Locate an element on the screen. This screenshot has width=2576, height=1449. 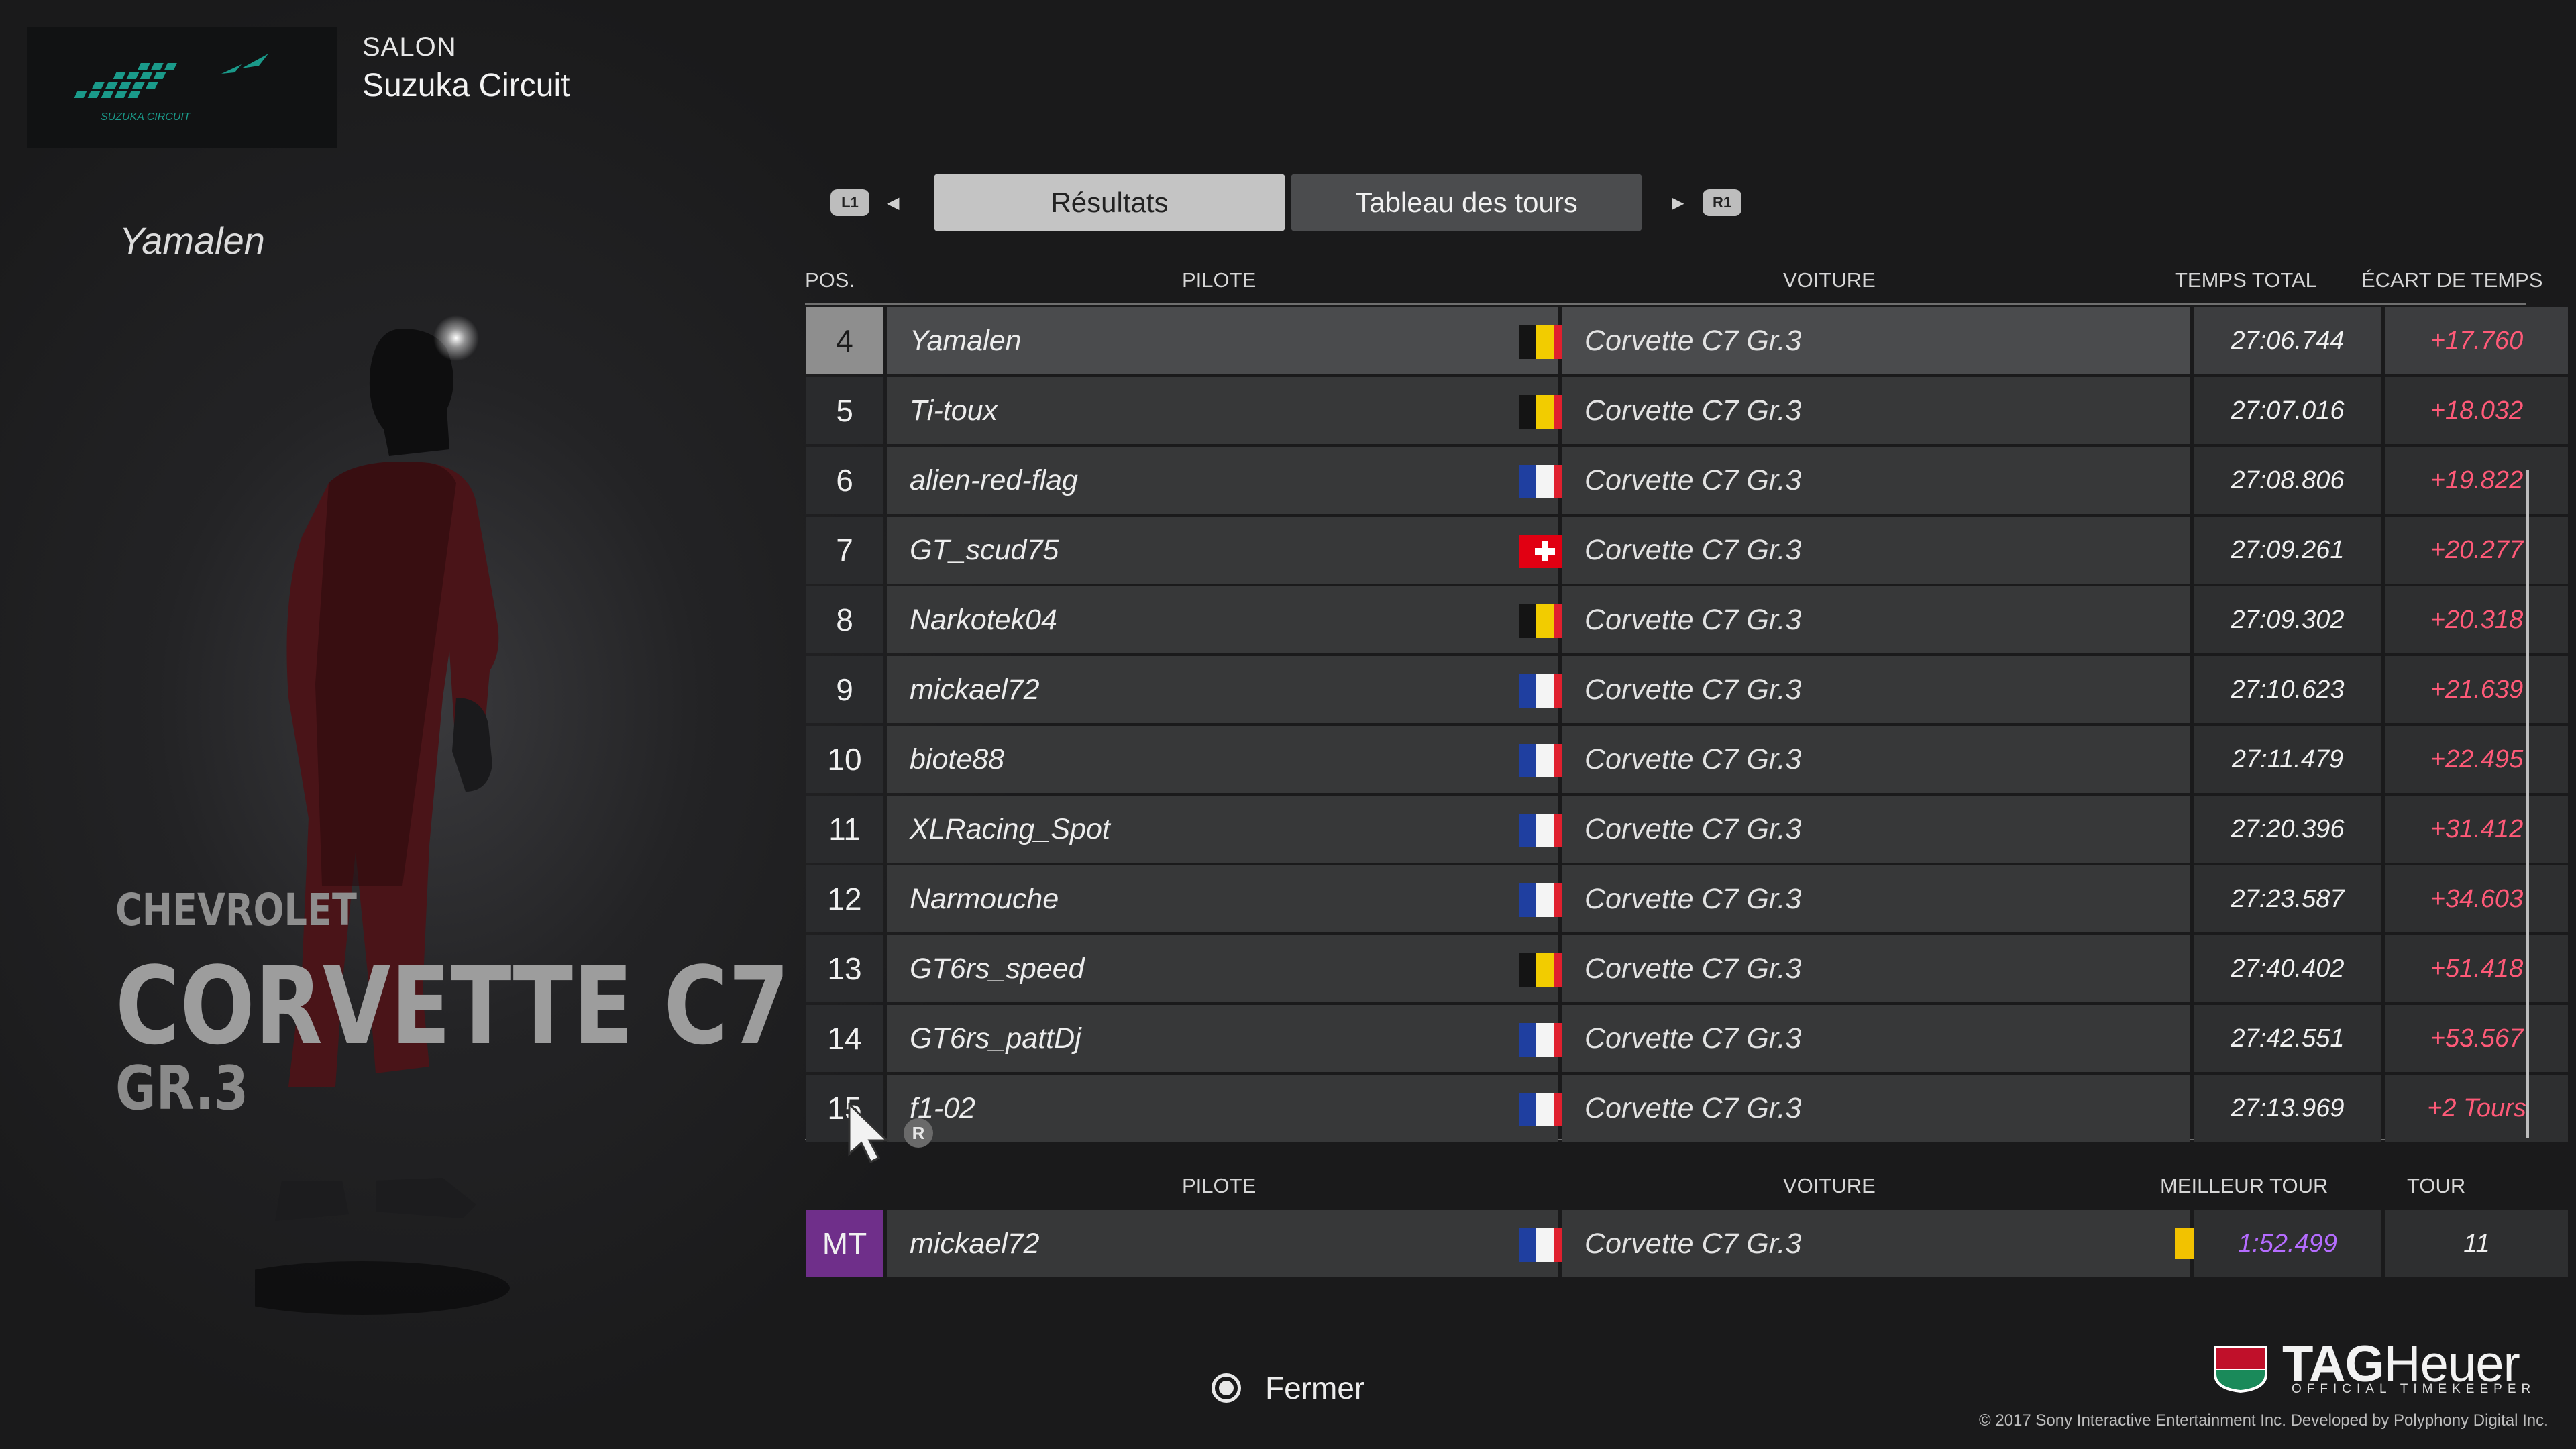
right-arrow-icon: ▶ is located at coordinates (1678, 203).